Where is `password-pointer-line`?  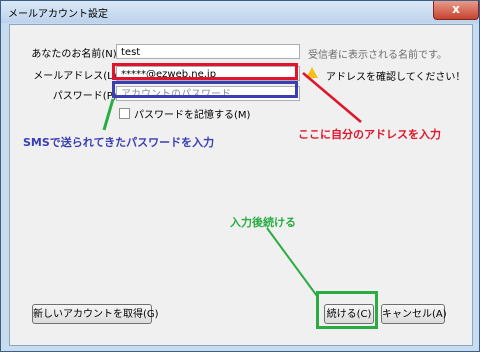
password-pointer-line is located at coordinates (108, 114).